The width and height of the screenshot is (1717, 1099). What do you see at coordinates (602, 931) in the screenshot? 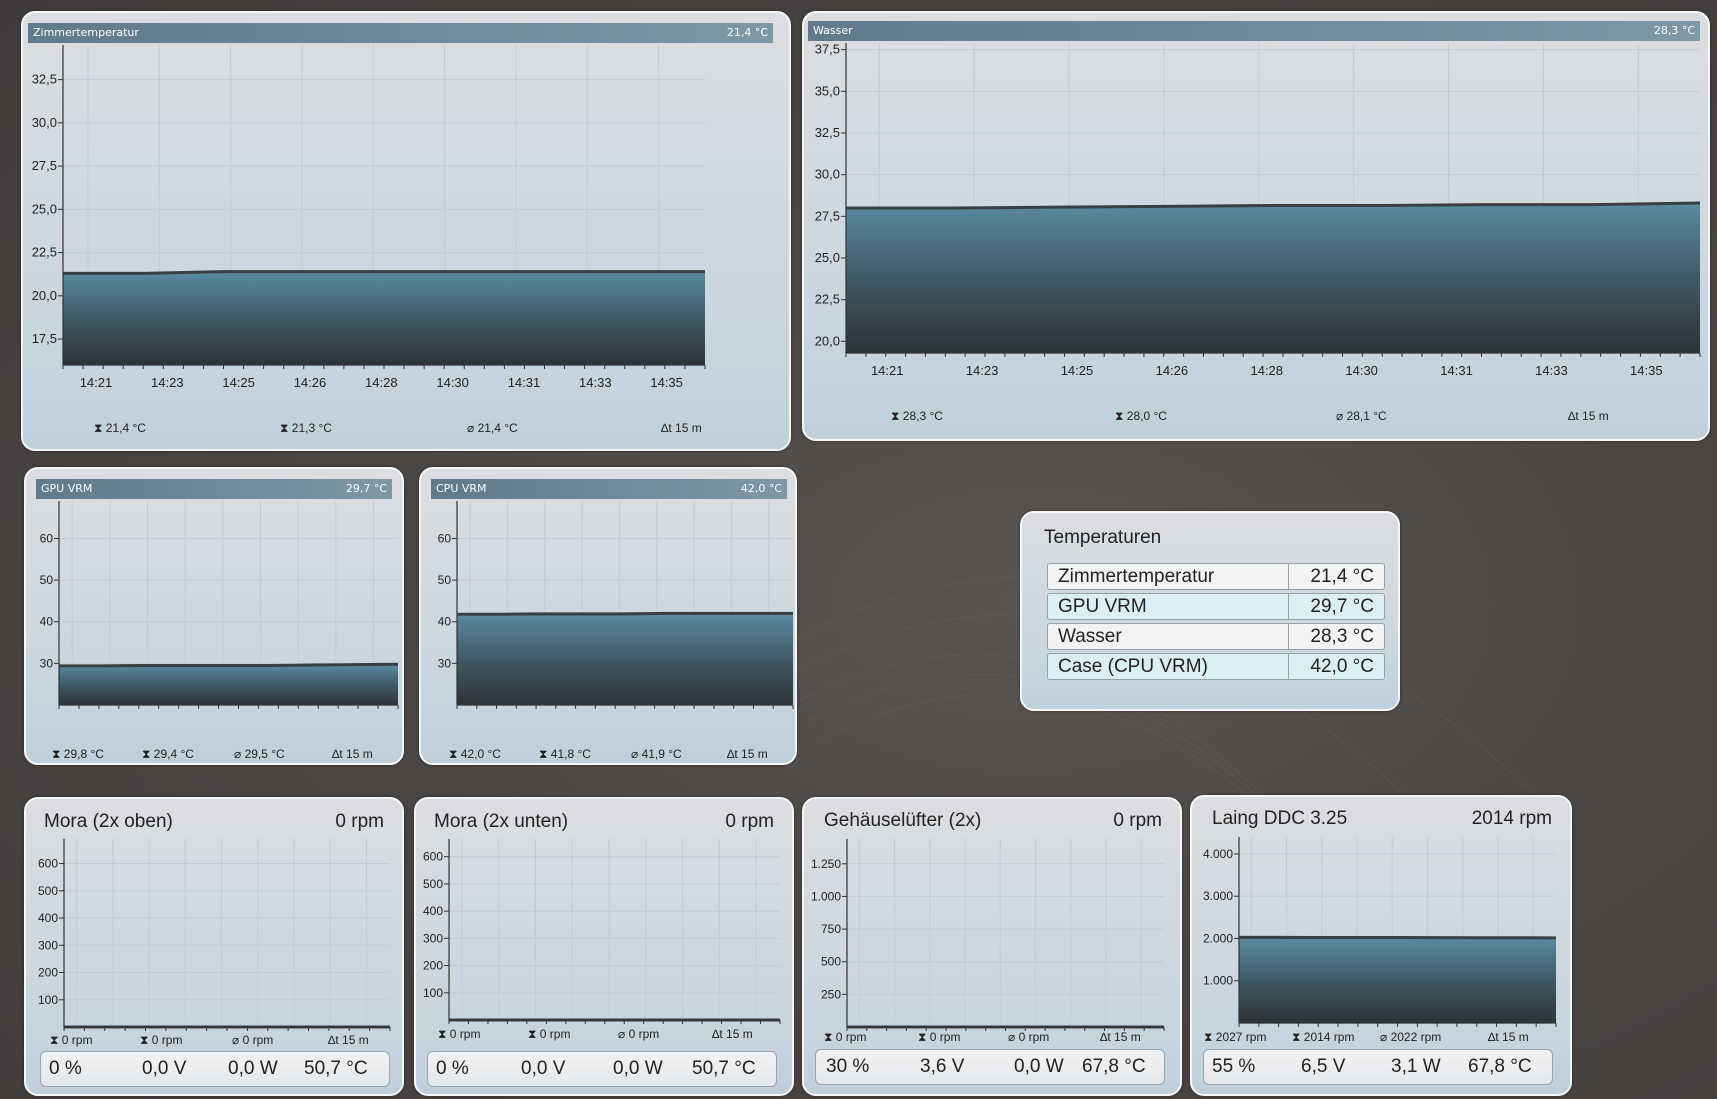
I see `chart-plot-mora-unten: 100 200 300 400 500 600` at bounding box center [602, 931].